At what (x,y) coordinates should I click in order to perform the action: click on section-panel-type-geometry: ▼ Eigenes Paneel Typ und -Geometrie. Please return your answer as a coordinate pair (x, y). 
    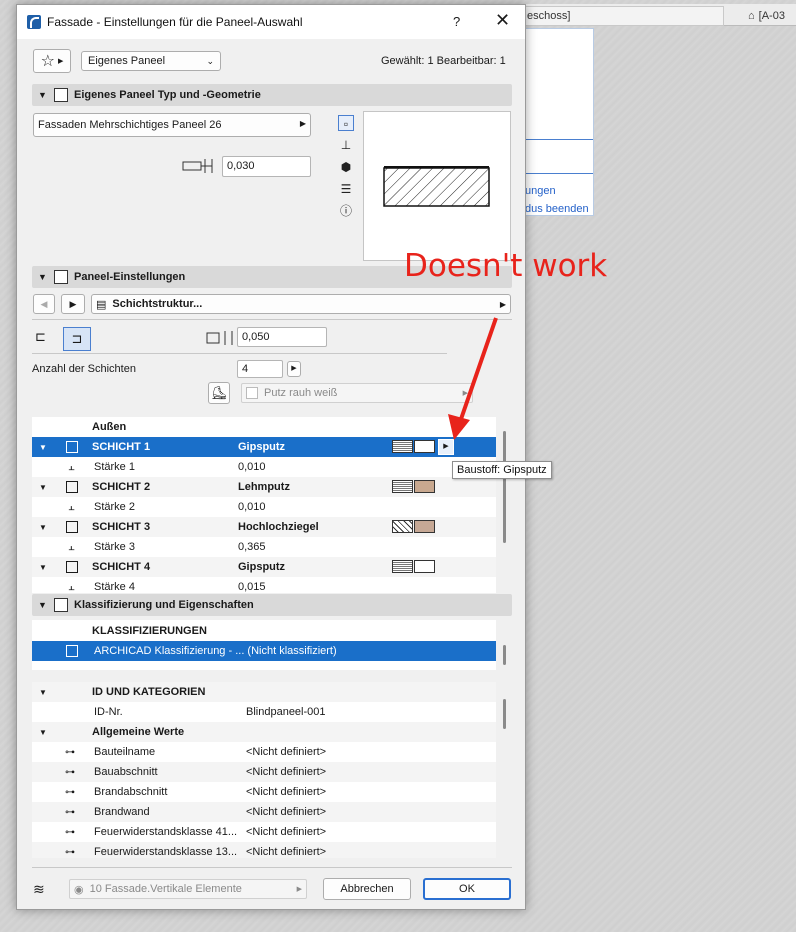
    Looking at the image, I should click on (272, 95).